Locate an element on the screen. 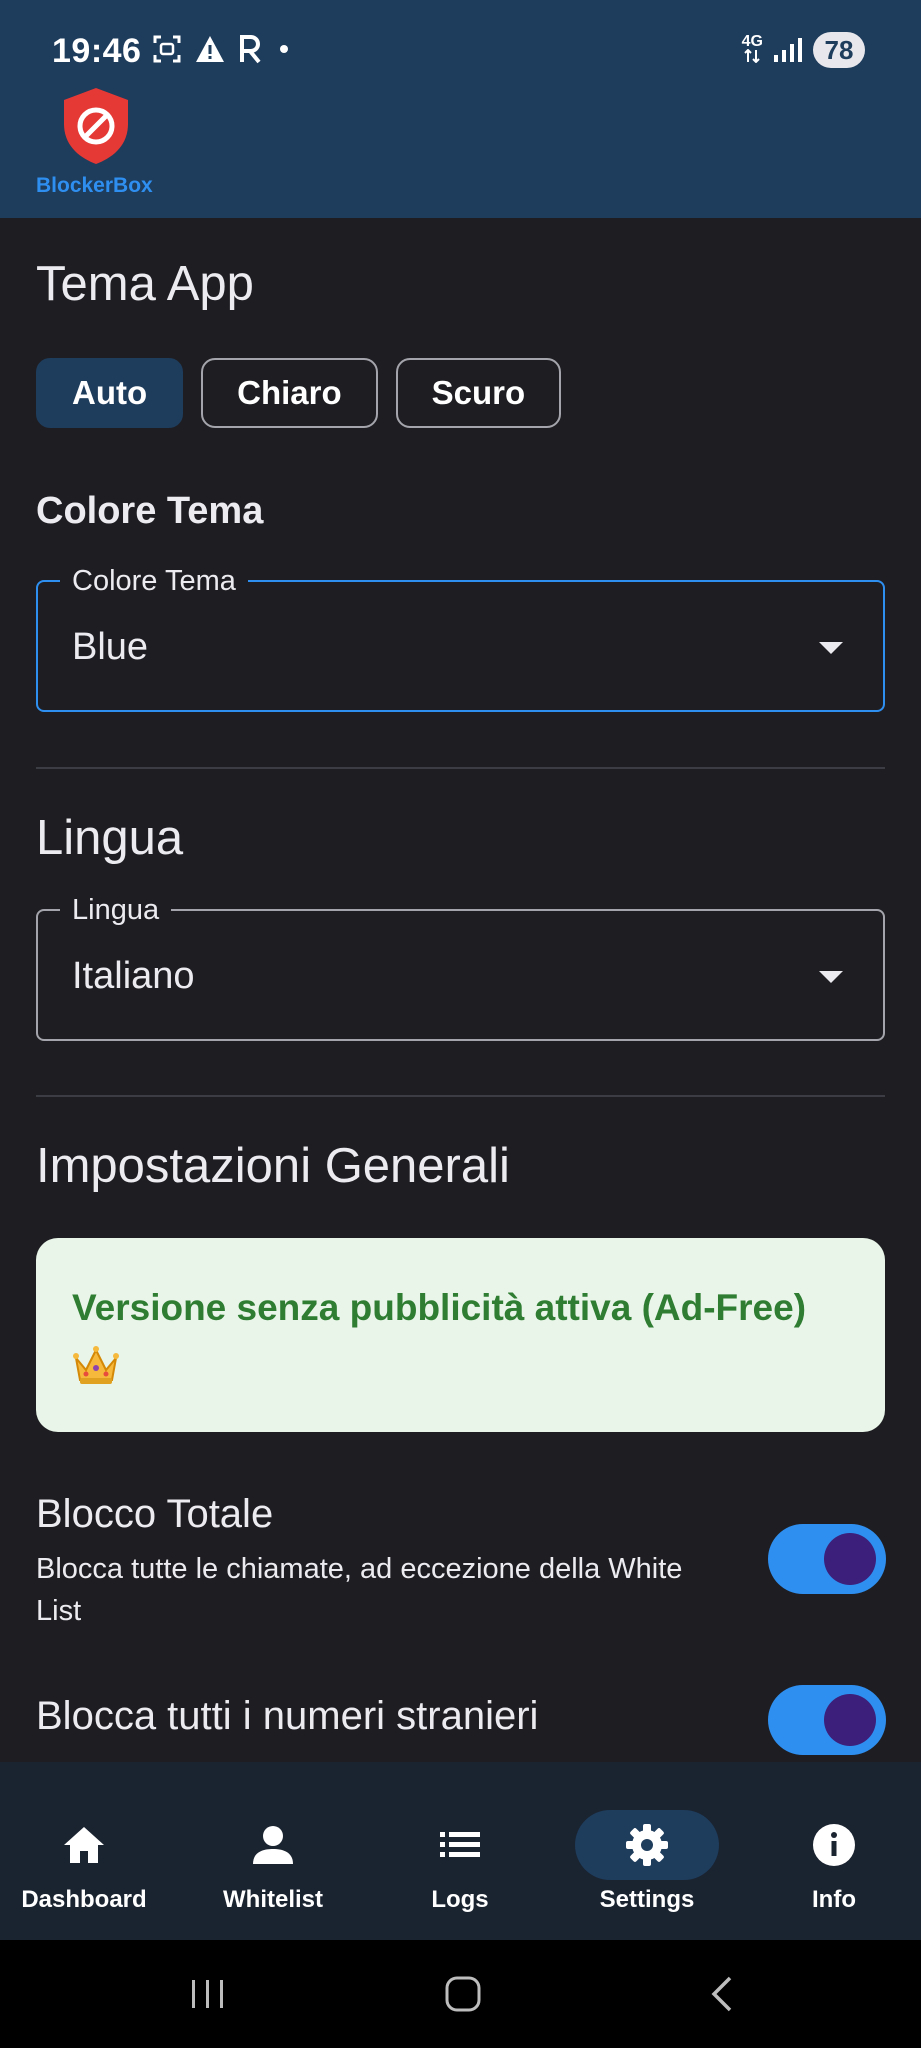  back-icon is located at coordinates (724, 1994).